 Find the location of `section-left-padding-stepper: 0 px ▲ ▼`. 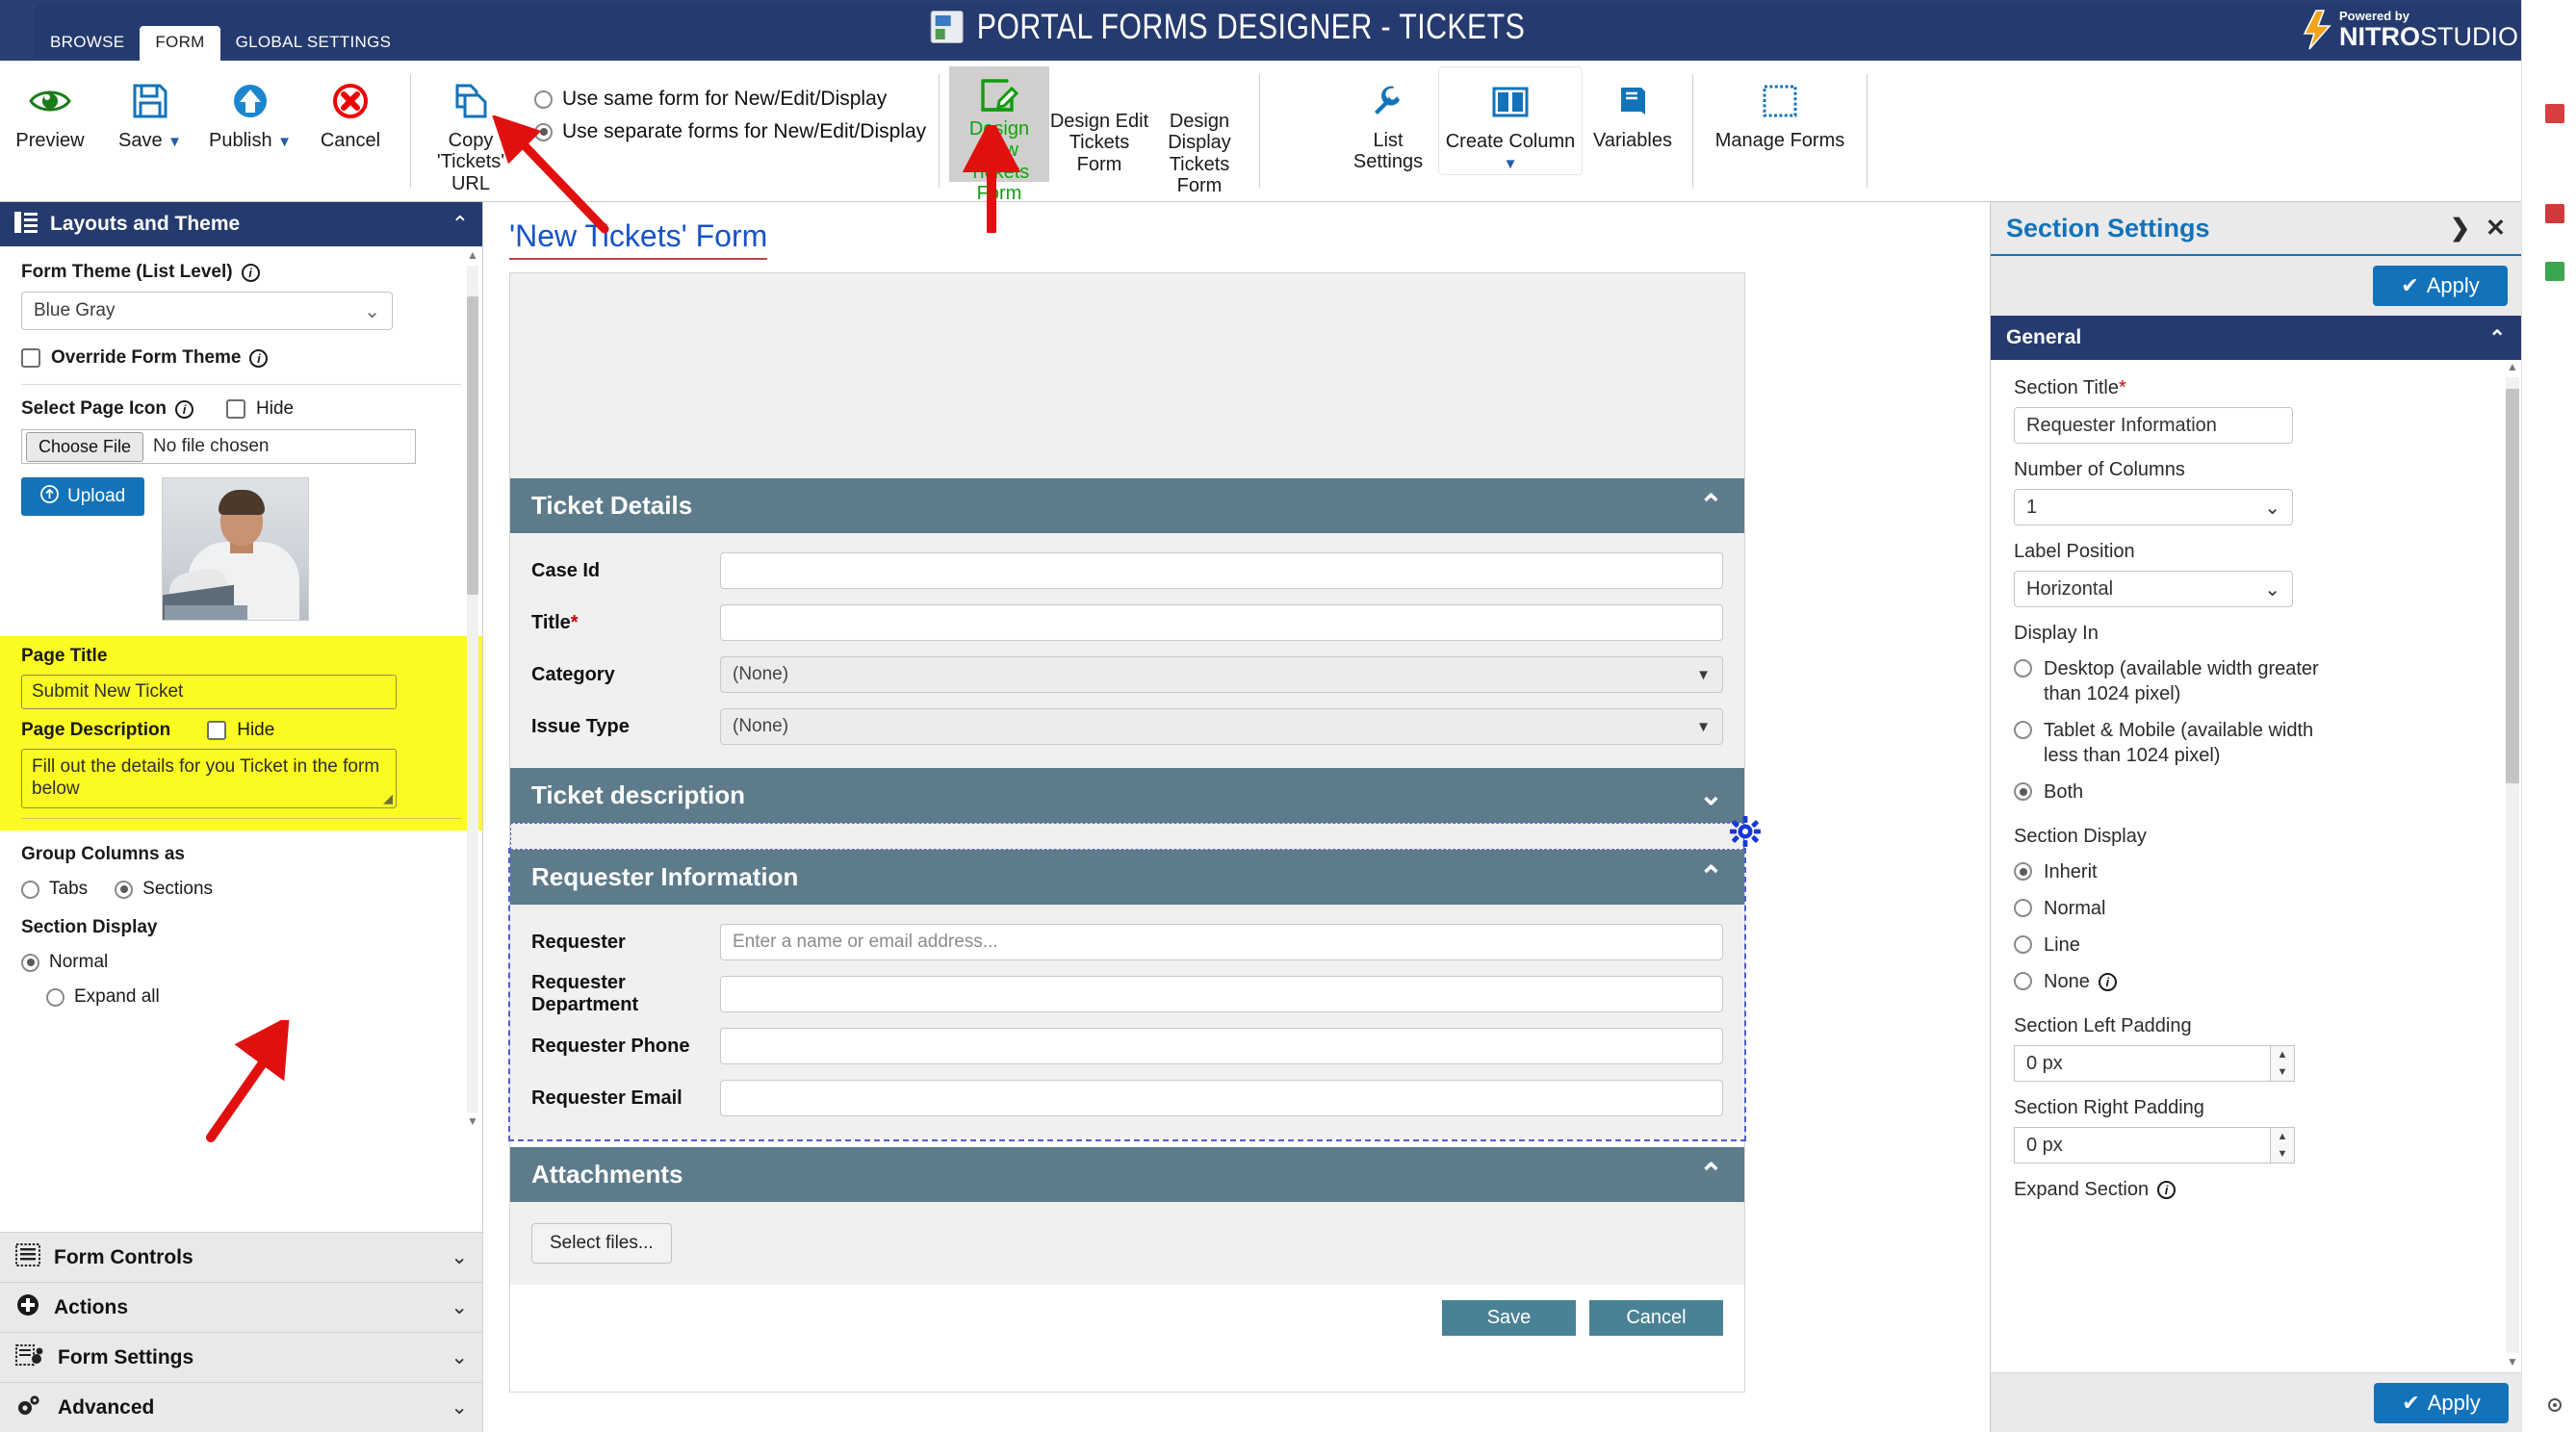

section-left-padding-stepper: 0 px ▲ ▼ is located at coordinates (2154, 1063).